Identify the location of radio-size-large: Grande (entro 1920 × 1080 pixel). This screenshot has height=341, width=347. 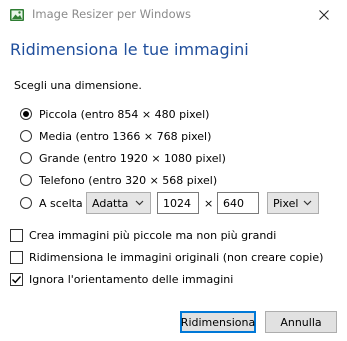
(123, 158).